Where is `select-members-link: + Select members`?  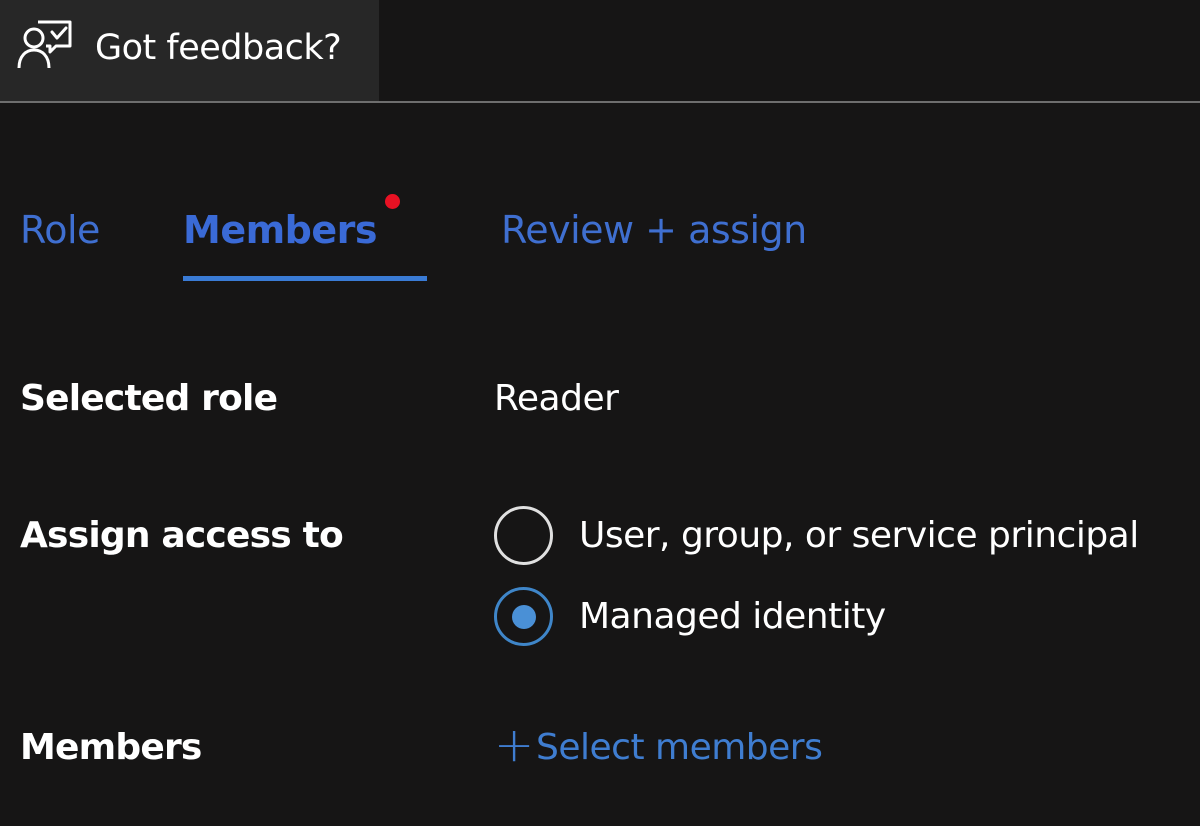
select-members-link: + Select members is located at coordinates (658, 745).